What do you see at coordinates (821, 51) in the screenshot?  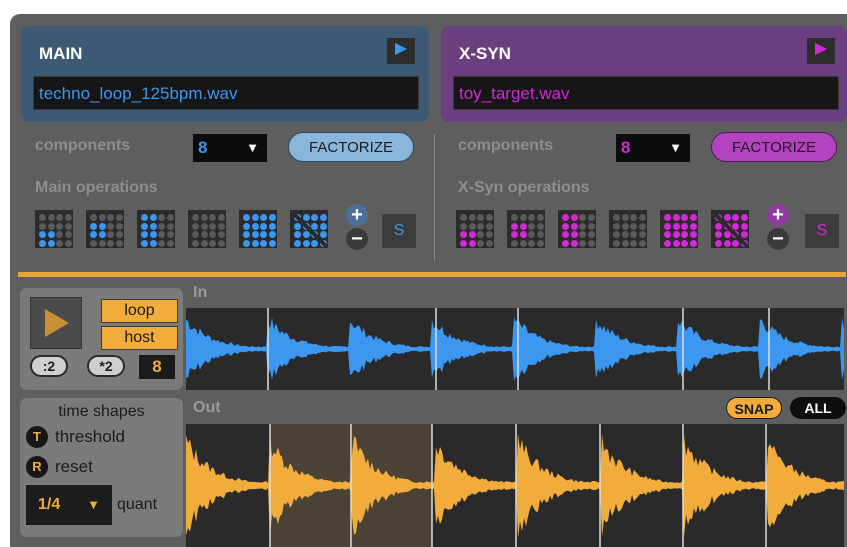 I see `xsyn-play-button` at bounding box center [821, 51].